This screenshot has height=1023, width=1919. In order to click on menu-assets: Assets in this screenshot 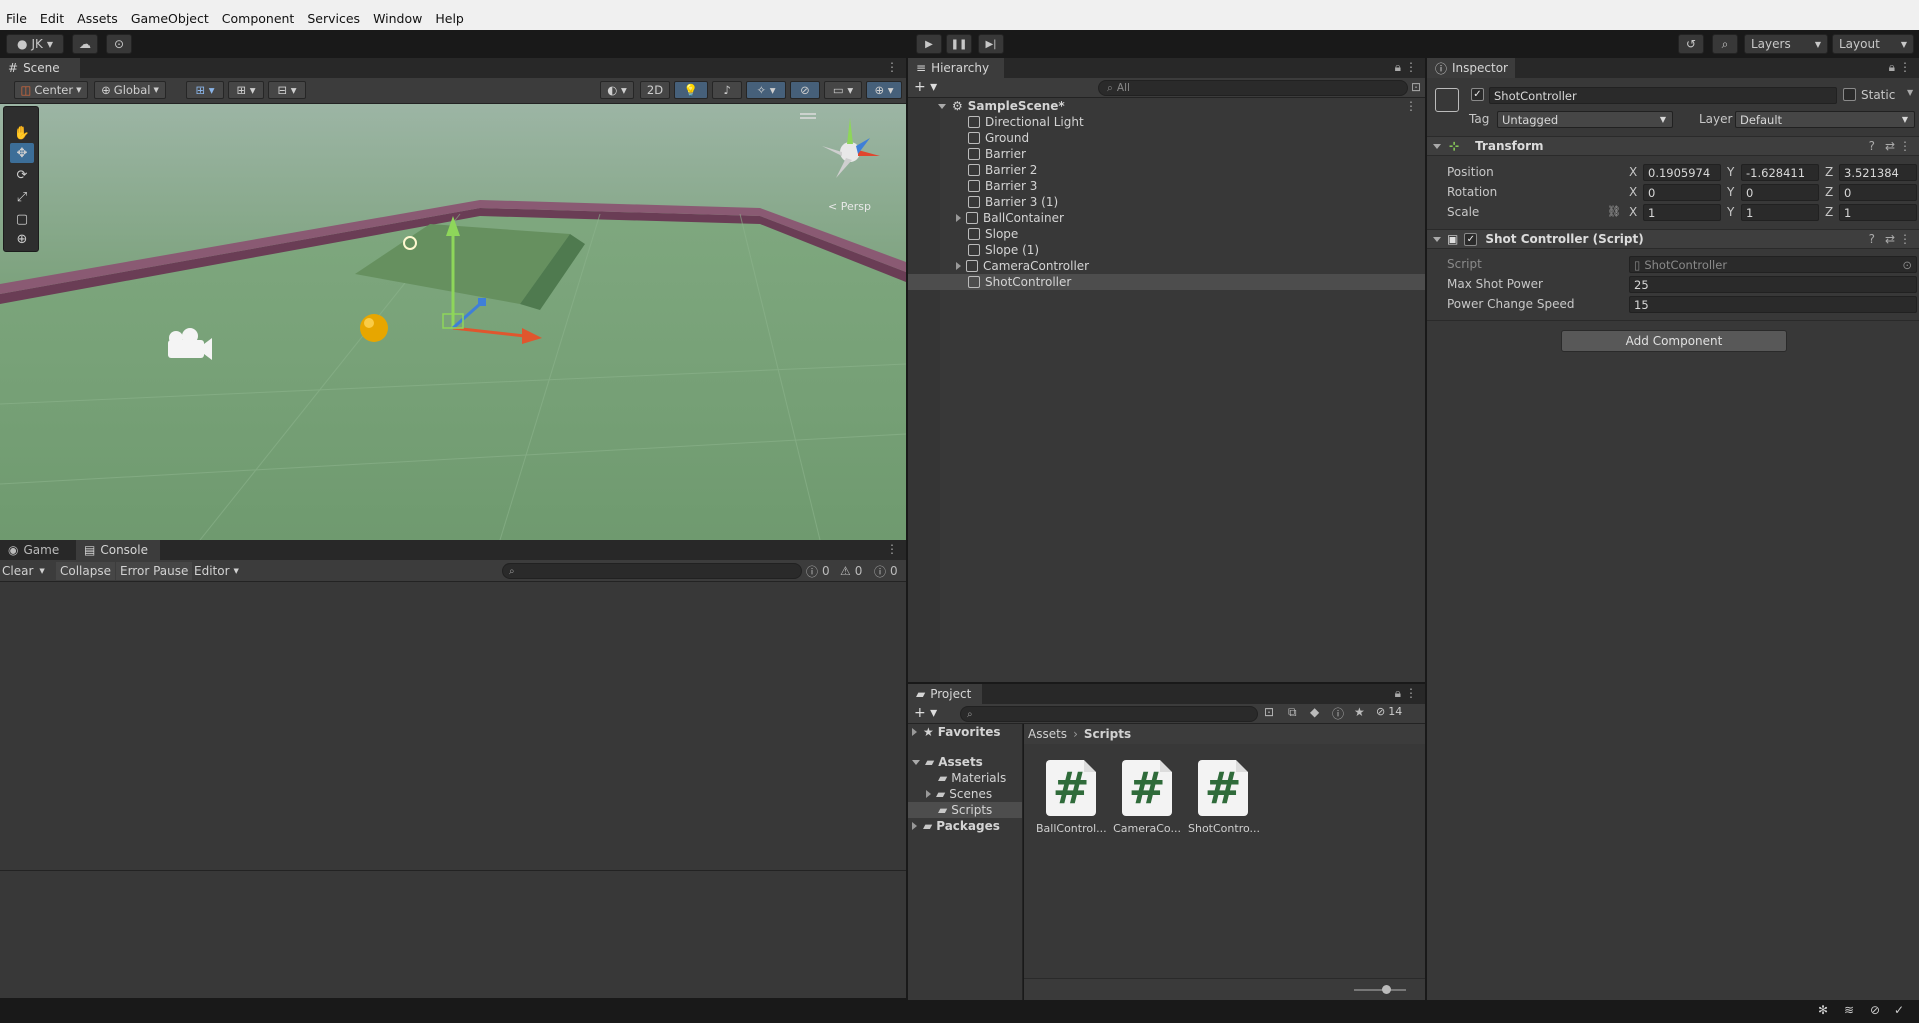, I will do `click(97, 18)`.